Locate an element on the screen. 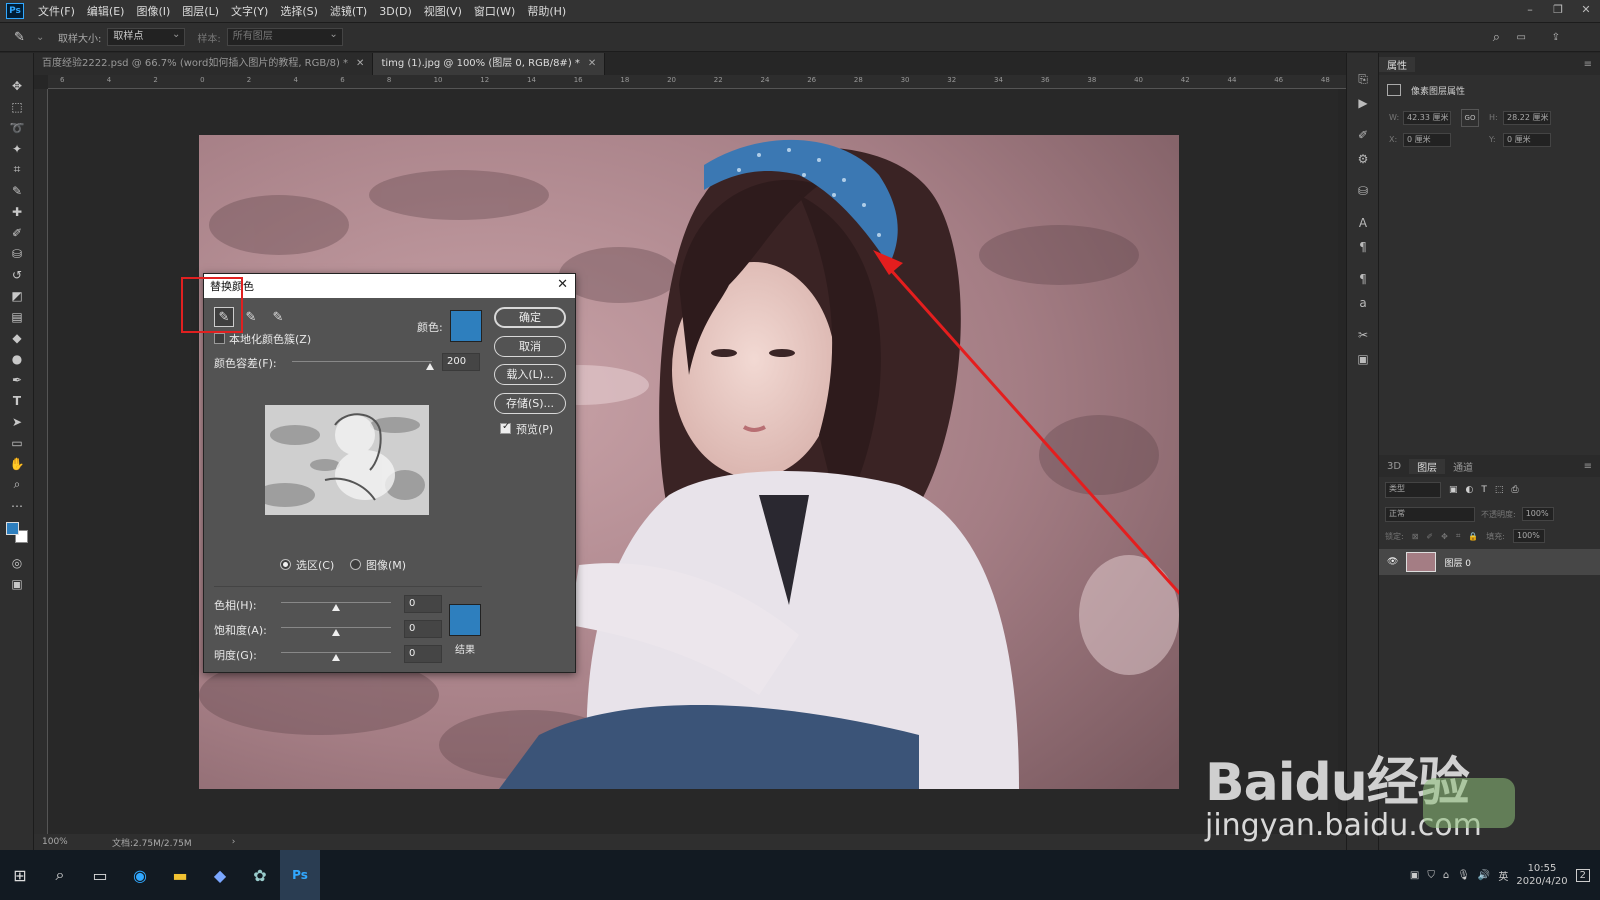 This screenshot has height=900, width=1600. menu-edit: 编辑(E) is located at coordinates (106, 11).